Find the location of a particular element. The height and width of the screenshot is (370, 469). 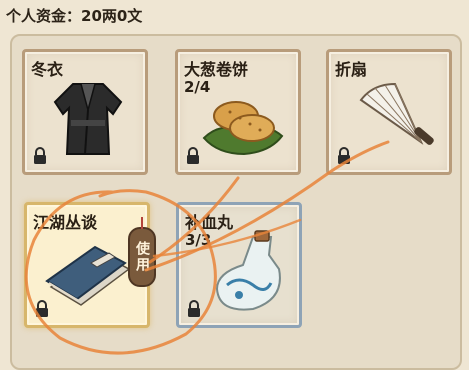

inventory-slot-scallion-pancake: 大葱卷饼 2/4 is located at coordinates (238, 112).